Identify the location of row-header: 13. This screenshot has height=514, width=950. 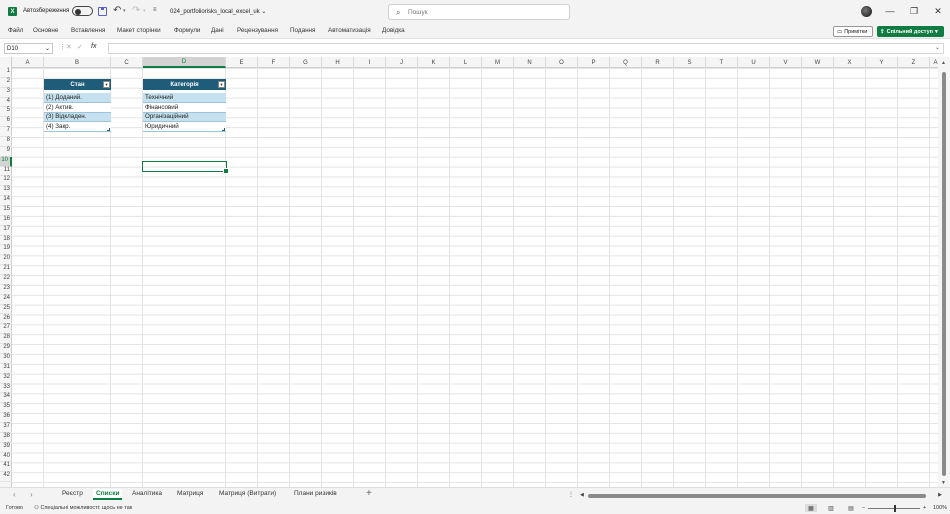
(6, 191).